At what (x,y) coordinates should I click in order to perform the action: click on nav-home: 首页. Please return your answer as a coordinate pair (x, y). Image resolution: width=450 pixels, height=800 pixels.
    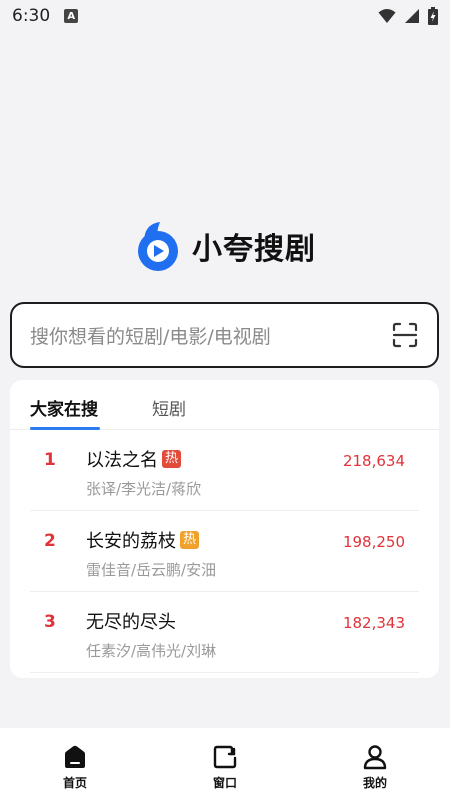
    Looking at the image, I should click on (75, 764).